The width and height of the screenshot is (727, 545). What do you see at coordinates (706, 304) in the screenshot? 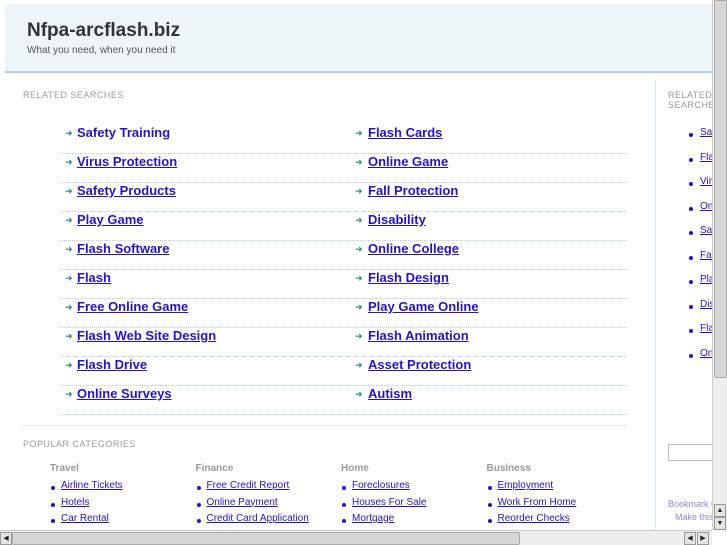
I see `sidebar-link: Disability` at bounding box center [706, 304].